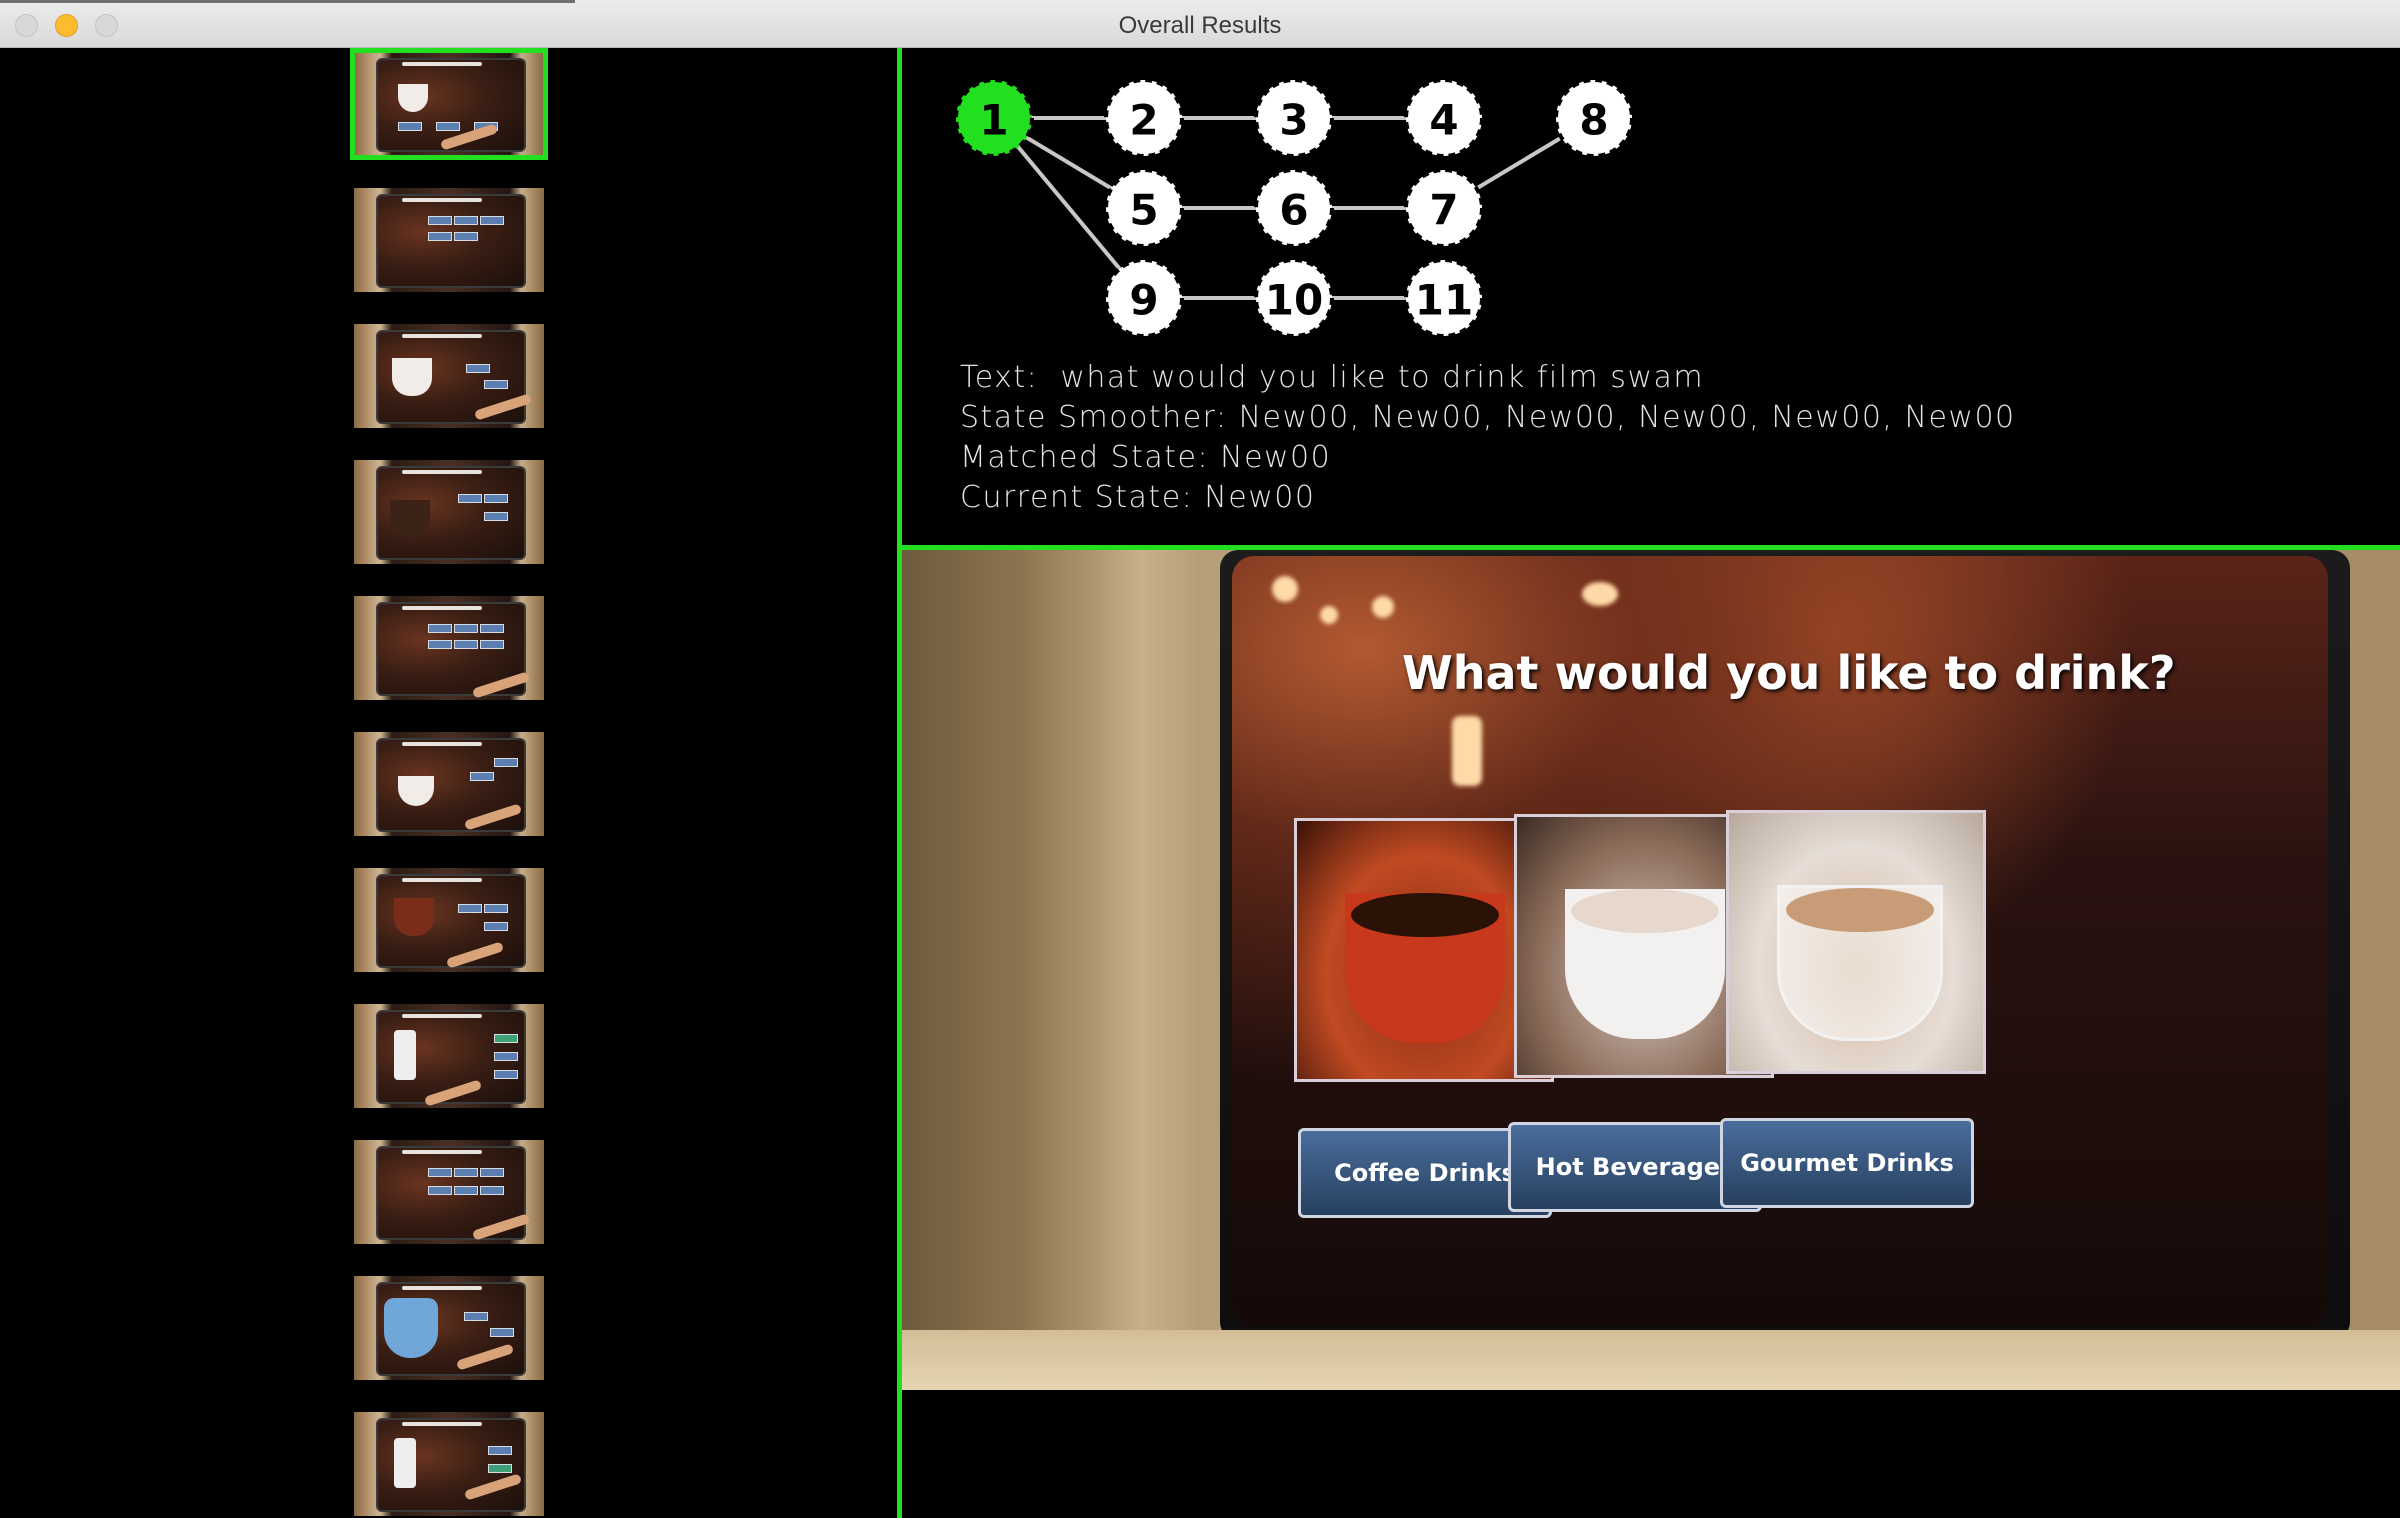  I want to click on graph-node-6: 6, so click(1294, 208).